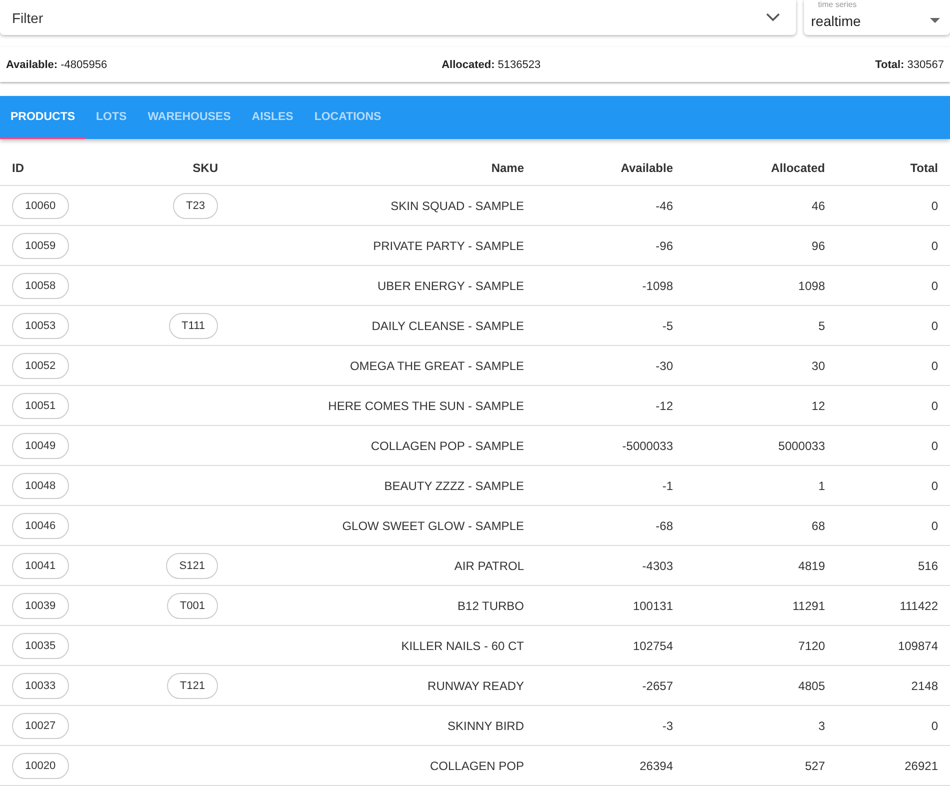 Image resolution: width=950 pixels, height=786 pixels. What do you see at coordinates (808, 605) in the screenshot?
I see `table-cell: 11291` at bounding box center [808, 605].